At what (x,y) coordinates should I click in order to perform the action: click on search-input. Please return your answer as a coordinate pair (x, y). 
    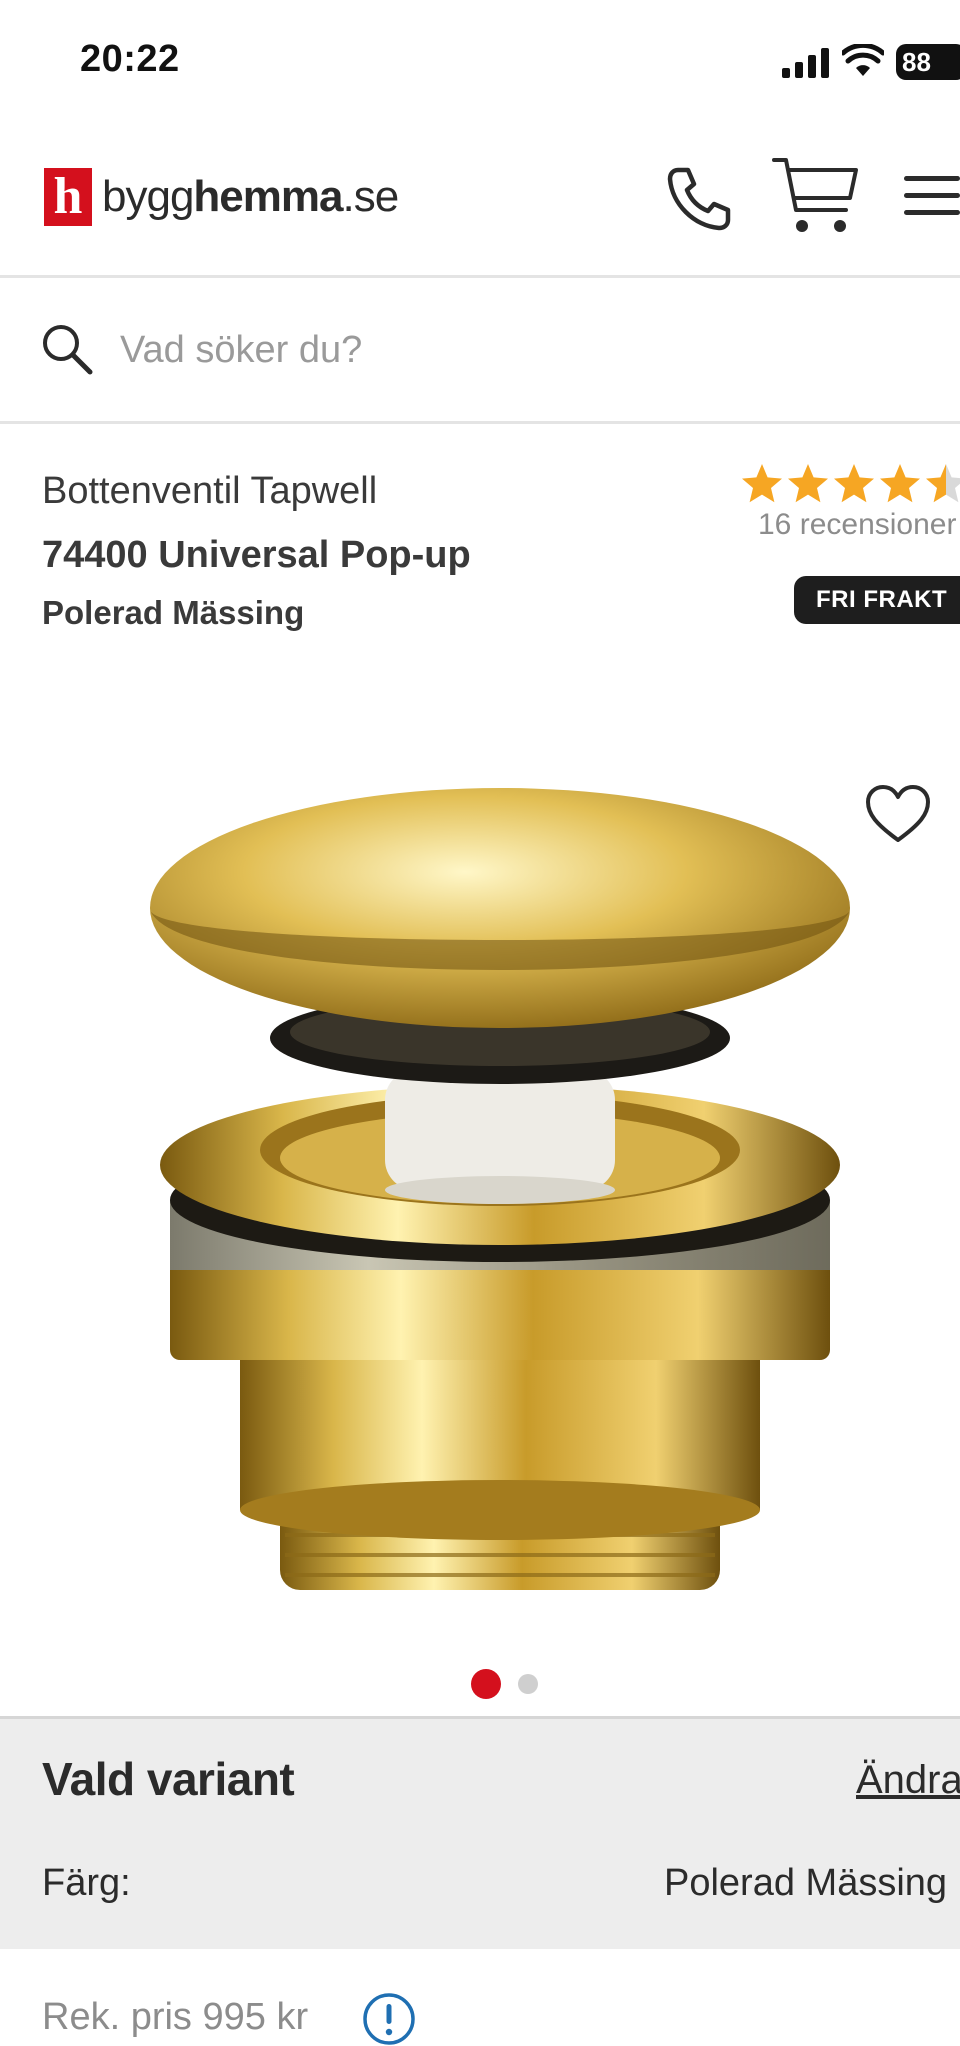
    Looking at the image, I should click on (530, 350).